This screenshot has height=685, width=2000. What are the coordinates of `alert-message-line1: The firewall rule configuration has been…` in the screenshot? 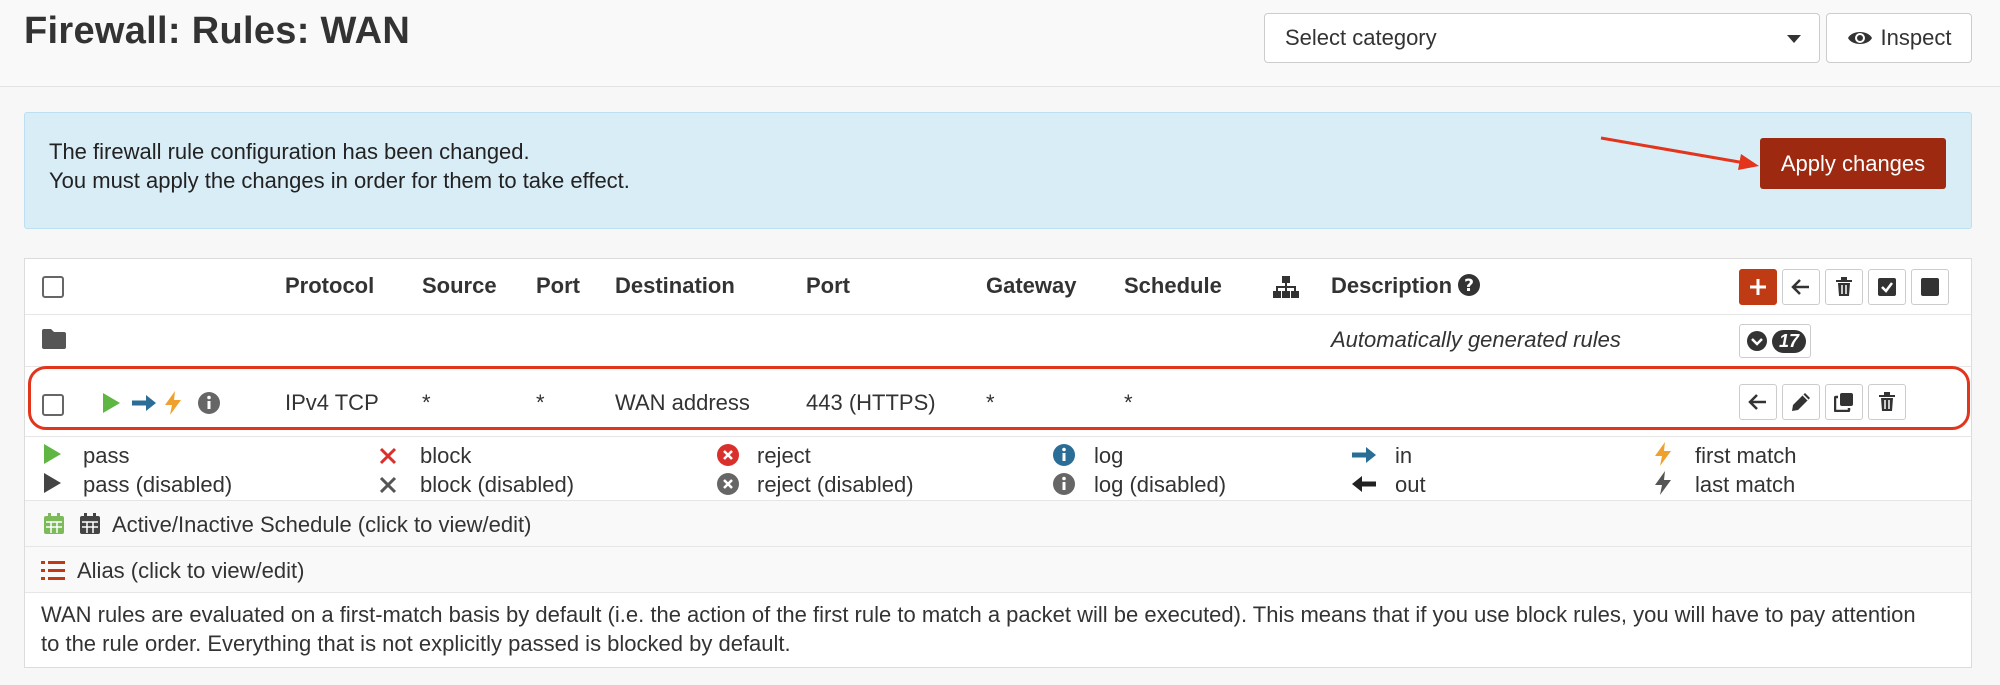 It's located at (289, 151).